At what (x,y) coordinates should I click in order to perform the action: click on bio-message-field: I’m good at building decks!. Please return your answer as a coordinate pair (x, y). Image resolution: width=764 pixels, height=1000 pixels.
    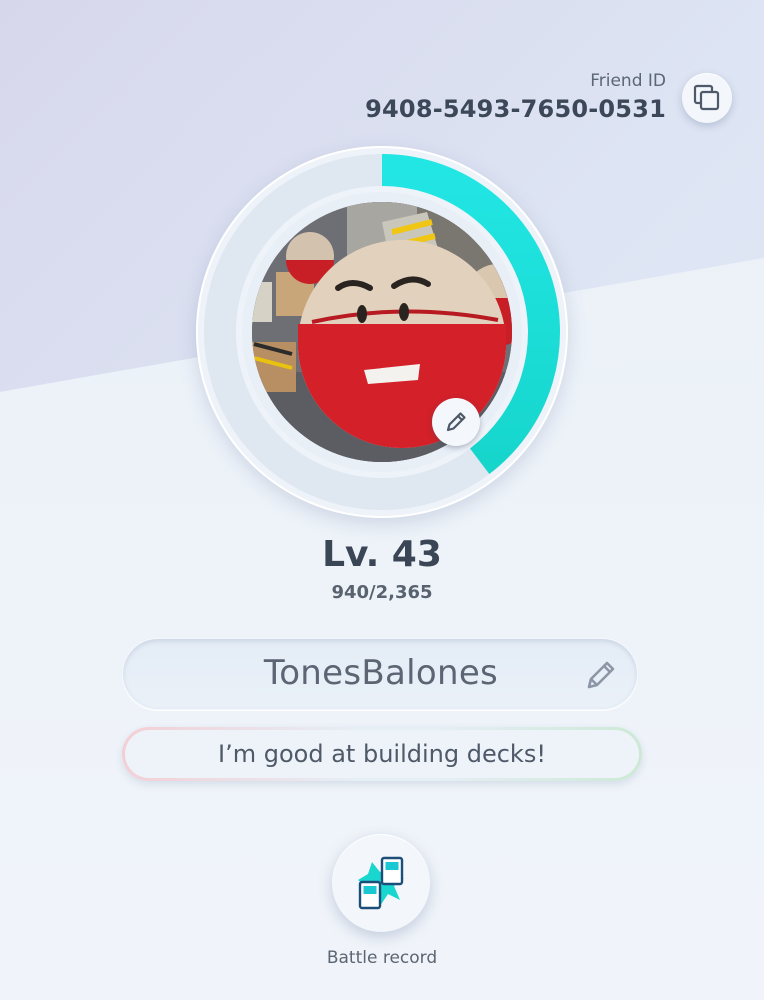
    Looking at the image, I should click on (382, 754).